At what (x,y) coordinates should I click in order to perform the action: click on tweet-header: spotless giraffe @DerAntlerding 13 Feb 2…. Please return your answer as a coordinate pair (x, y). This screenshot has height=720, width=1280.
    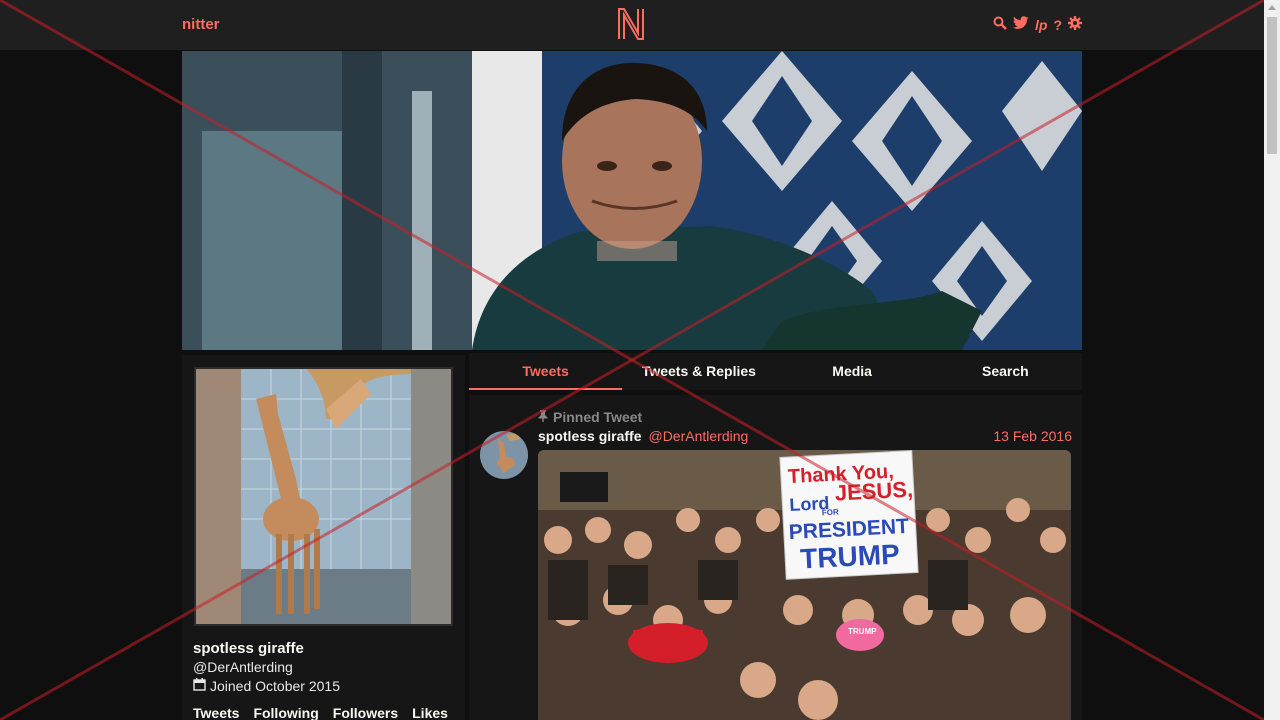
    Looking at the image, I should click on (805, 436).